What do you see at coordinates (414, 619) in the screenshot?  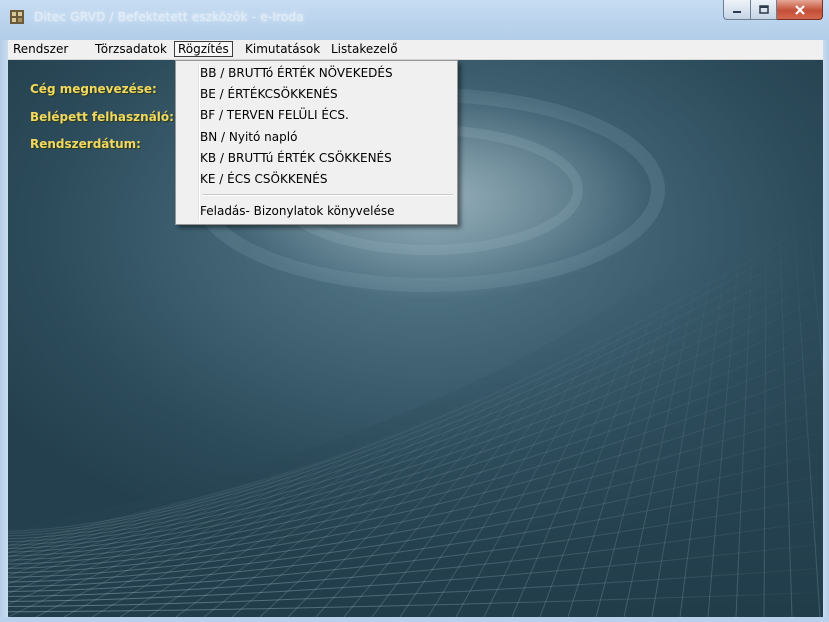 I see `window-frame-bottom` at bounding box center [414, 619].